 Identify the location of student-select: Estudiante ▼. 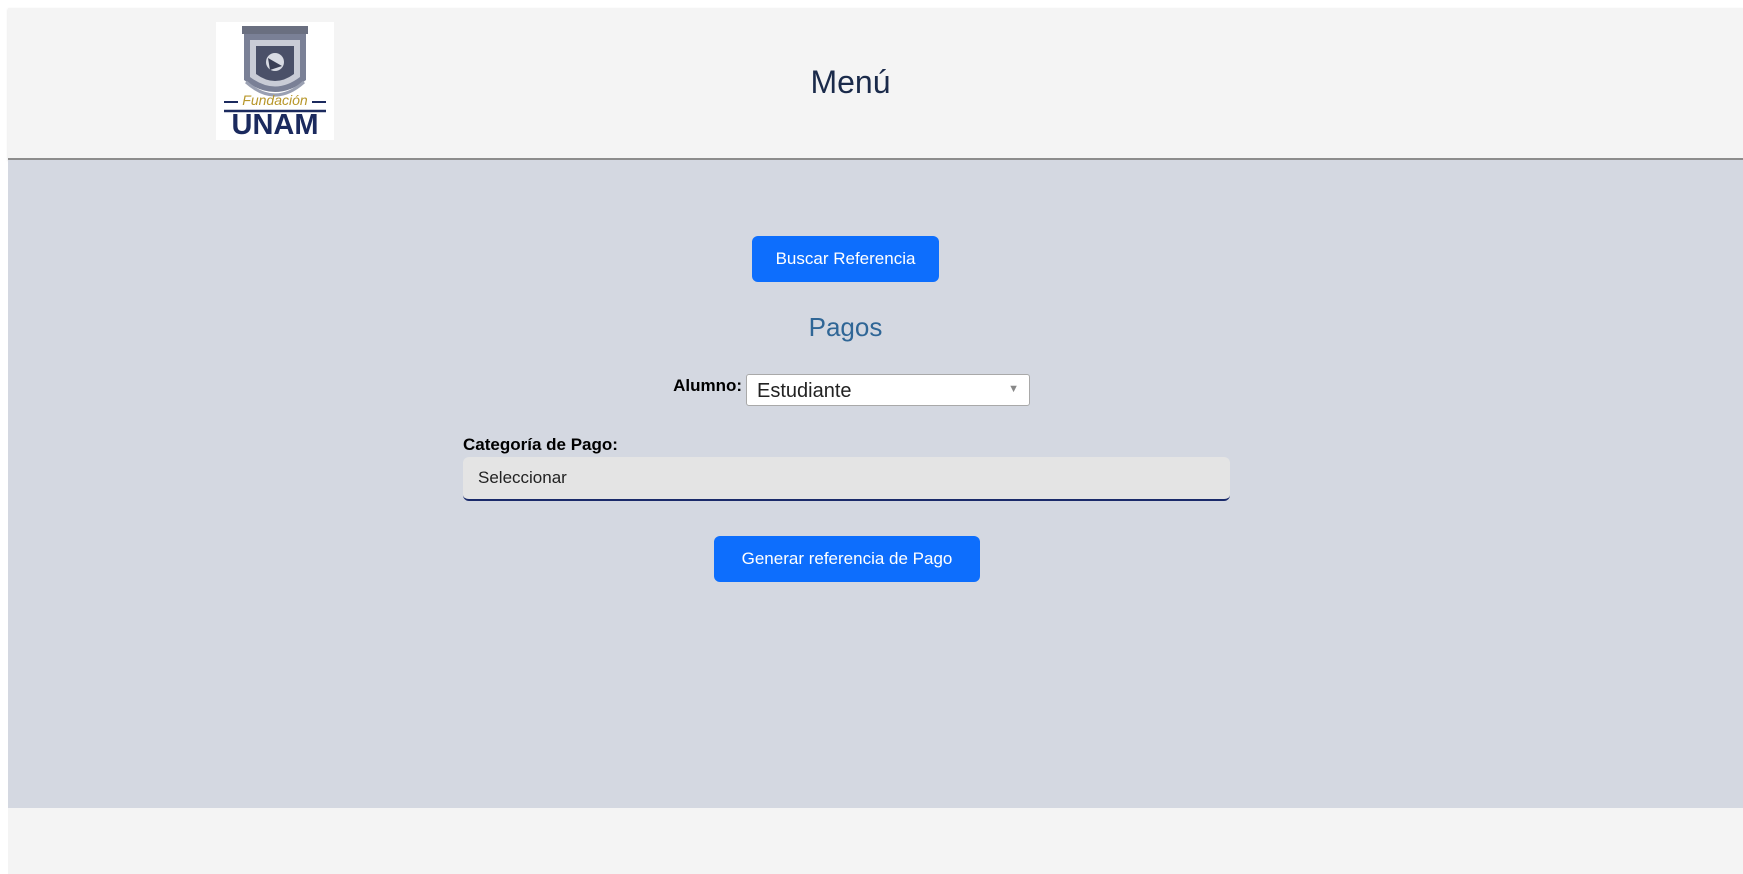
(888, 390).